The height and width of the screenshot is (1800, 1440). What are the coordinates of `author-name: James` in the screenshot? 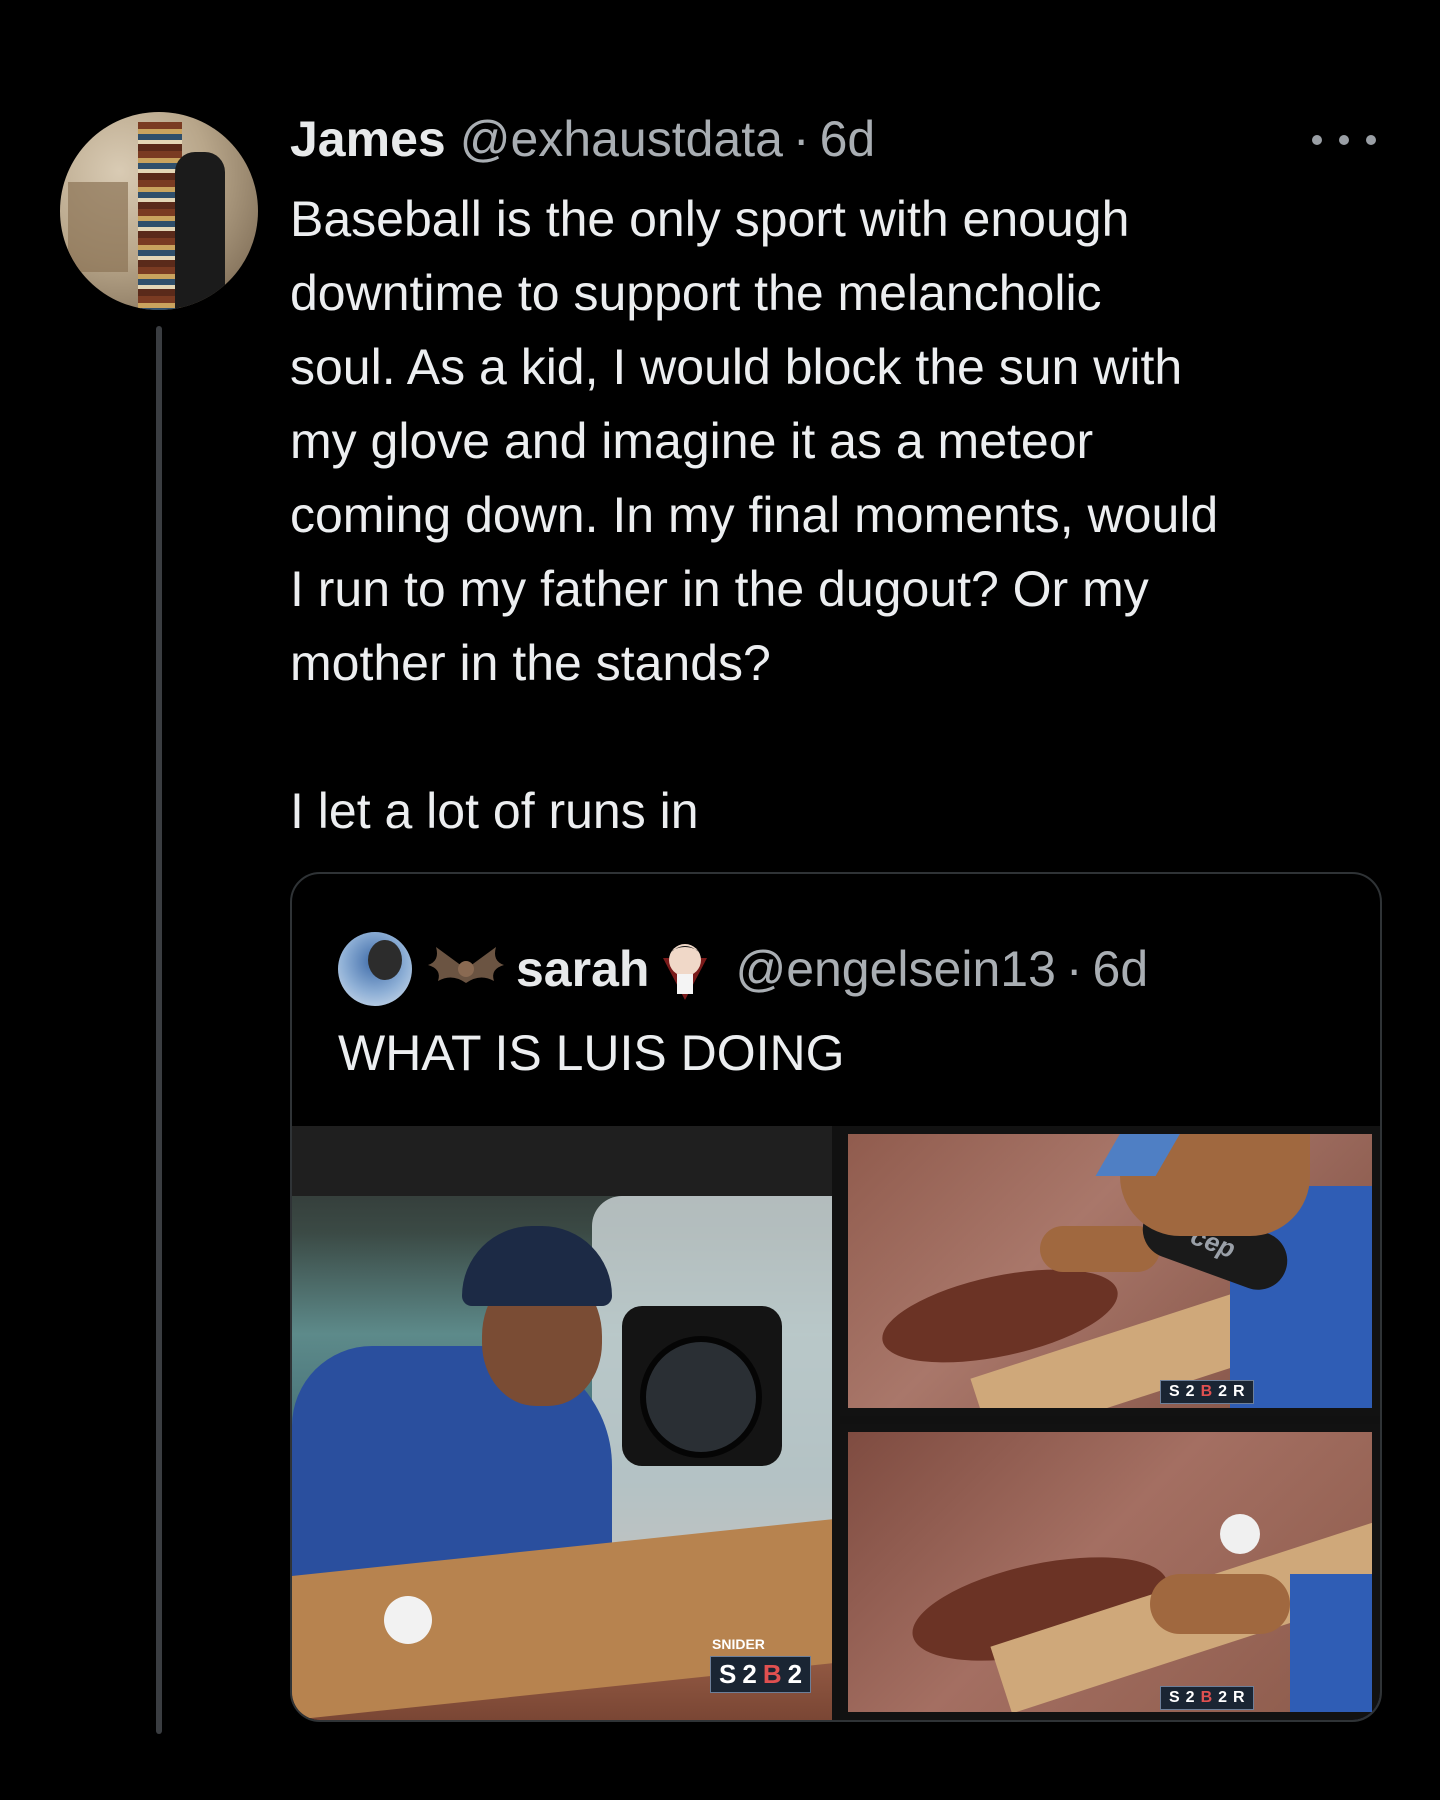 It's located at (368, 139).